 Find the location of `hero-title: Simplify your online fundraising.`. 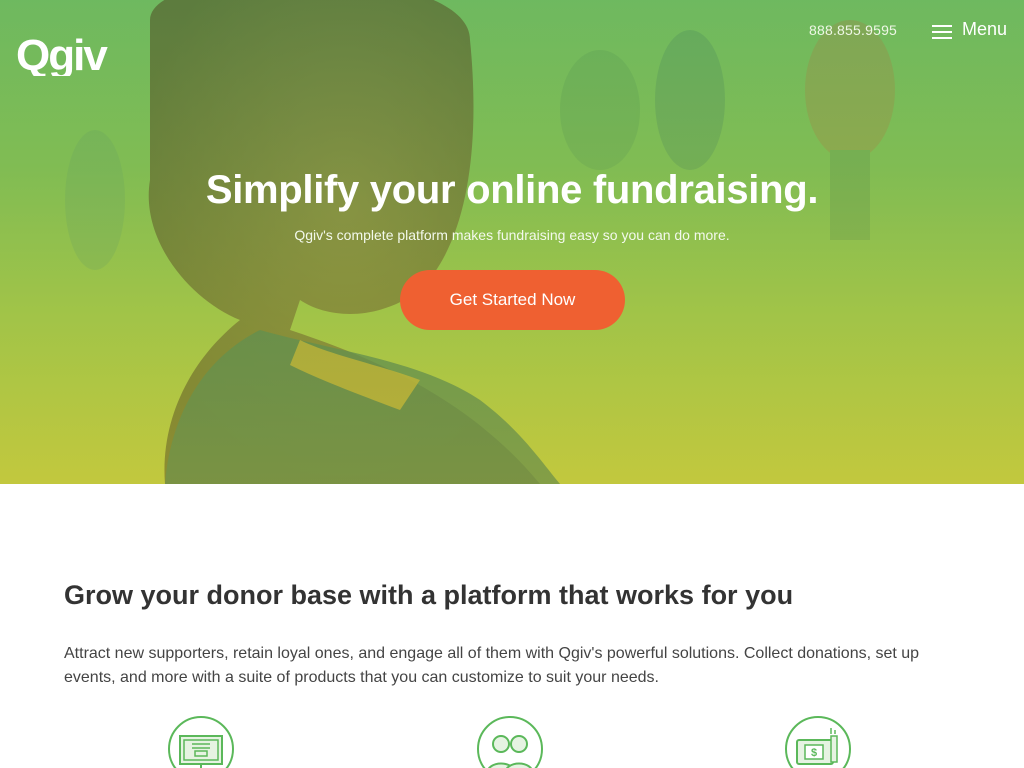

hero-title: Simplify your online fundraising. is located at coordinates (512, 190).